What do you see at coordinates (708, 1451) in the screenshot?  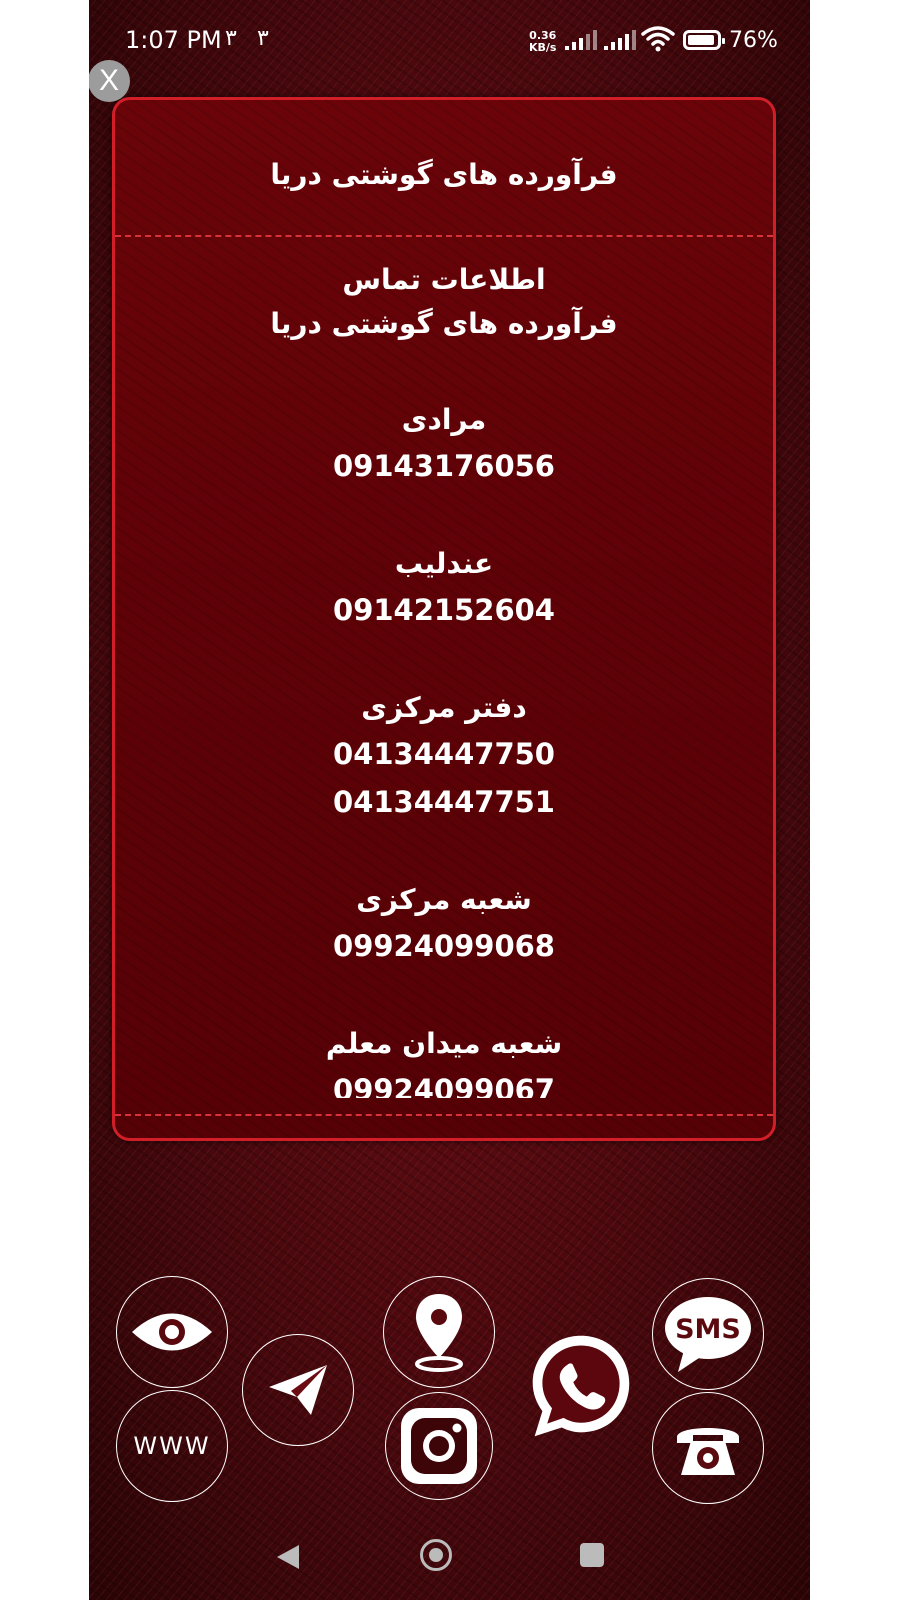 I see `telephone-icon` at bounding box center [708, 1451].